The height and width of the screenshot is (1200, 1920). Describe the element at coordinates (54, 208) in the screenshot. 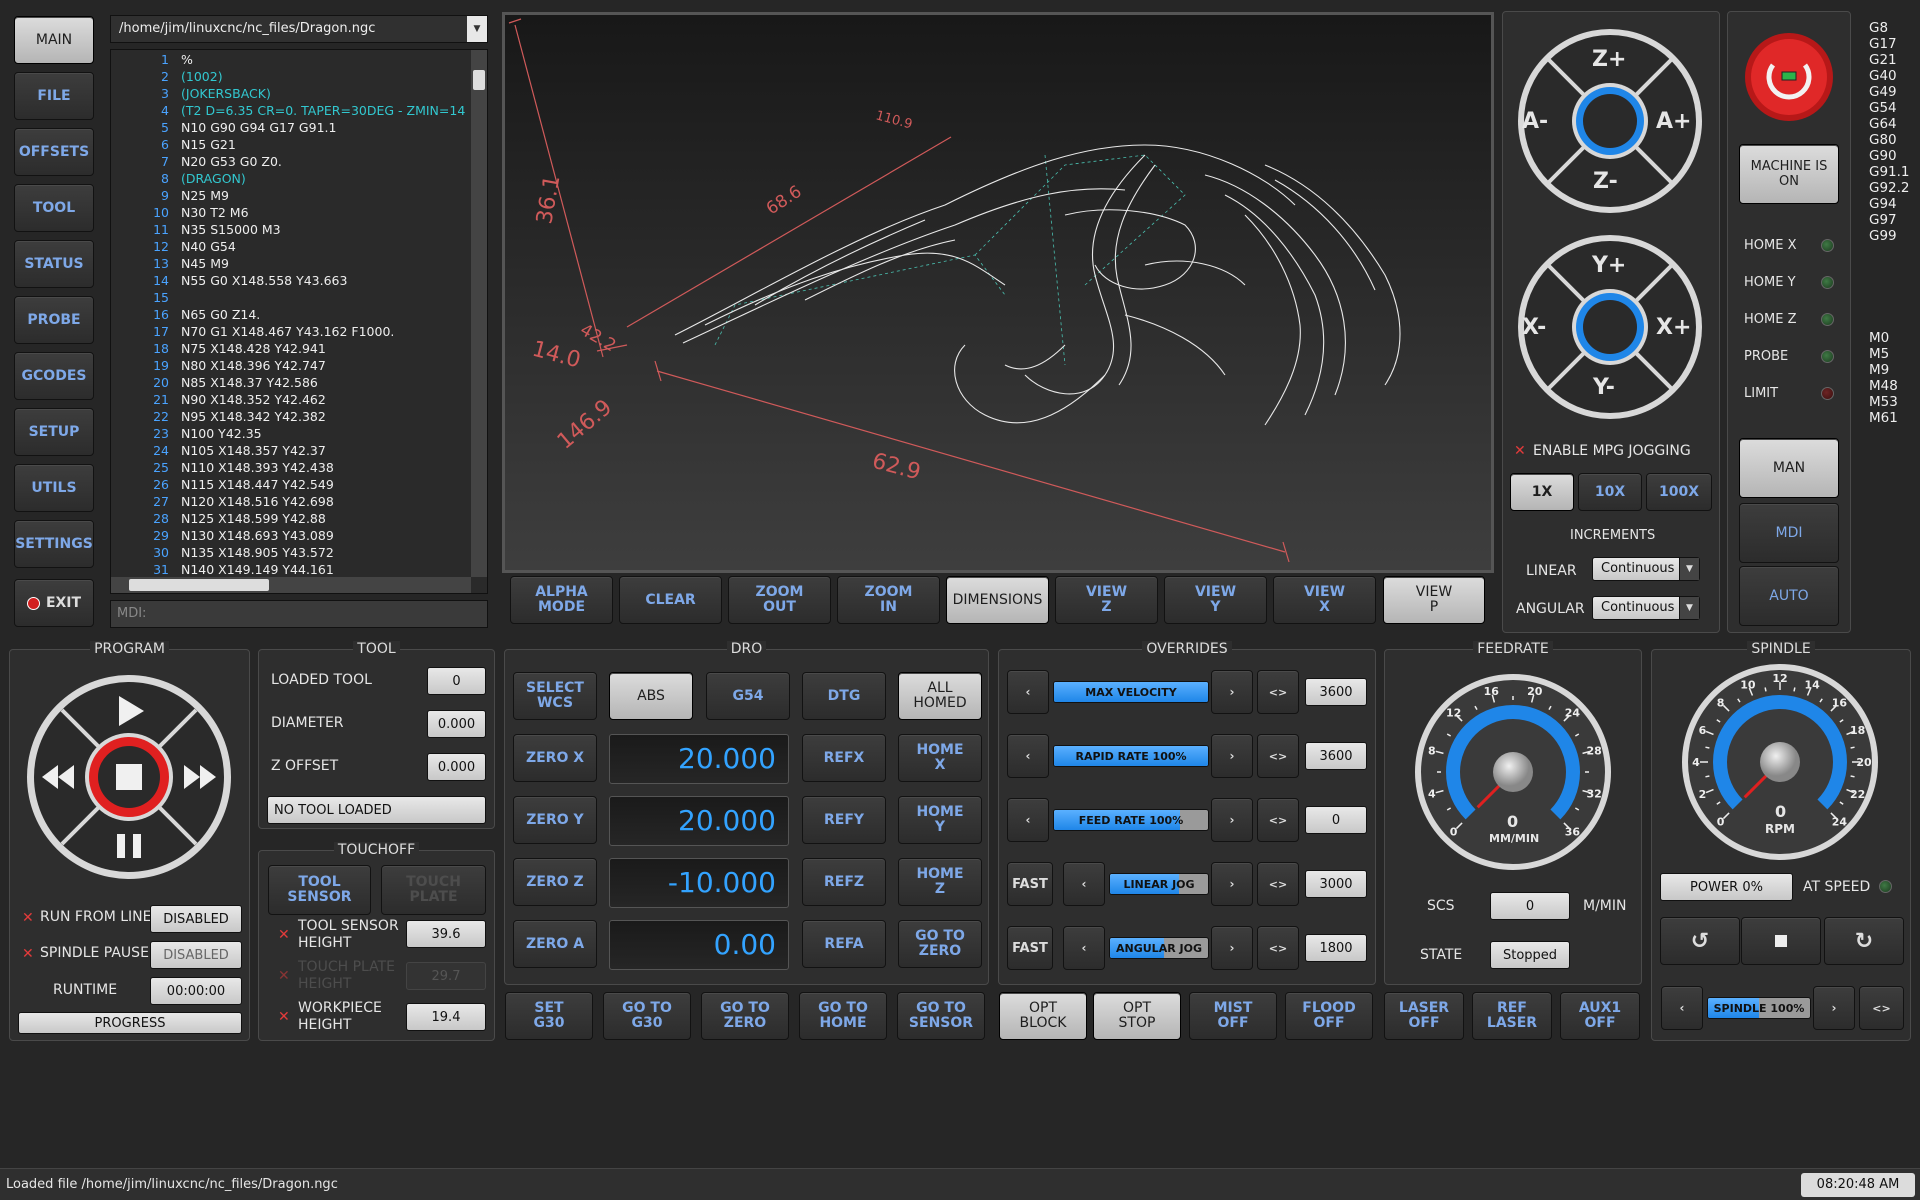

I see `nav-tool-button: TOOL` at that location.